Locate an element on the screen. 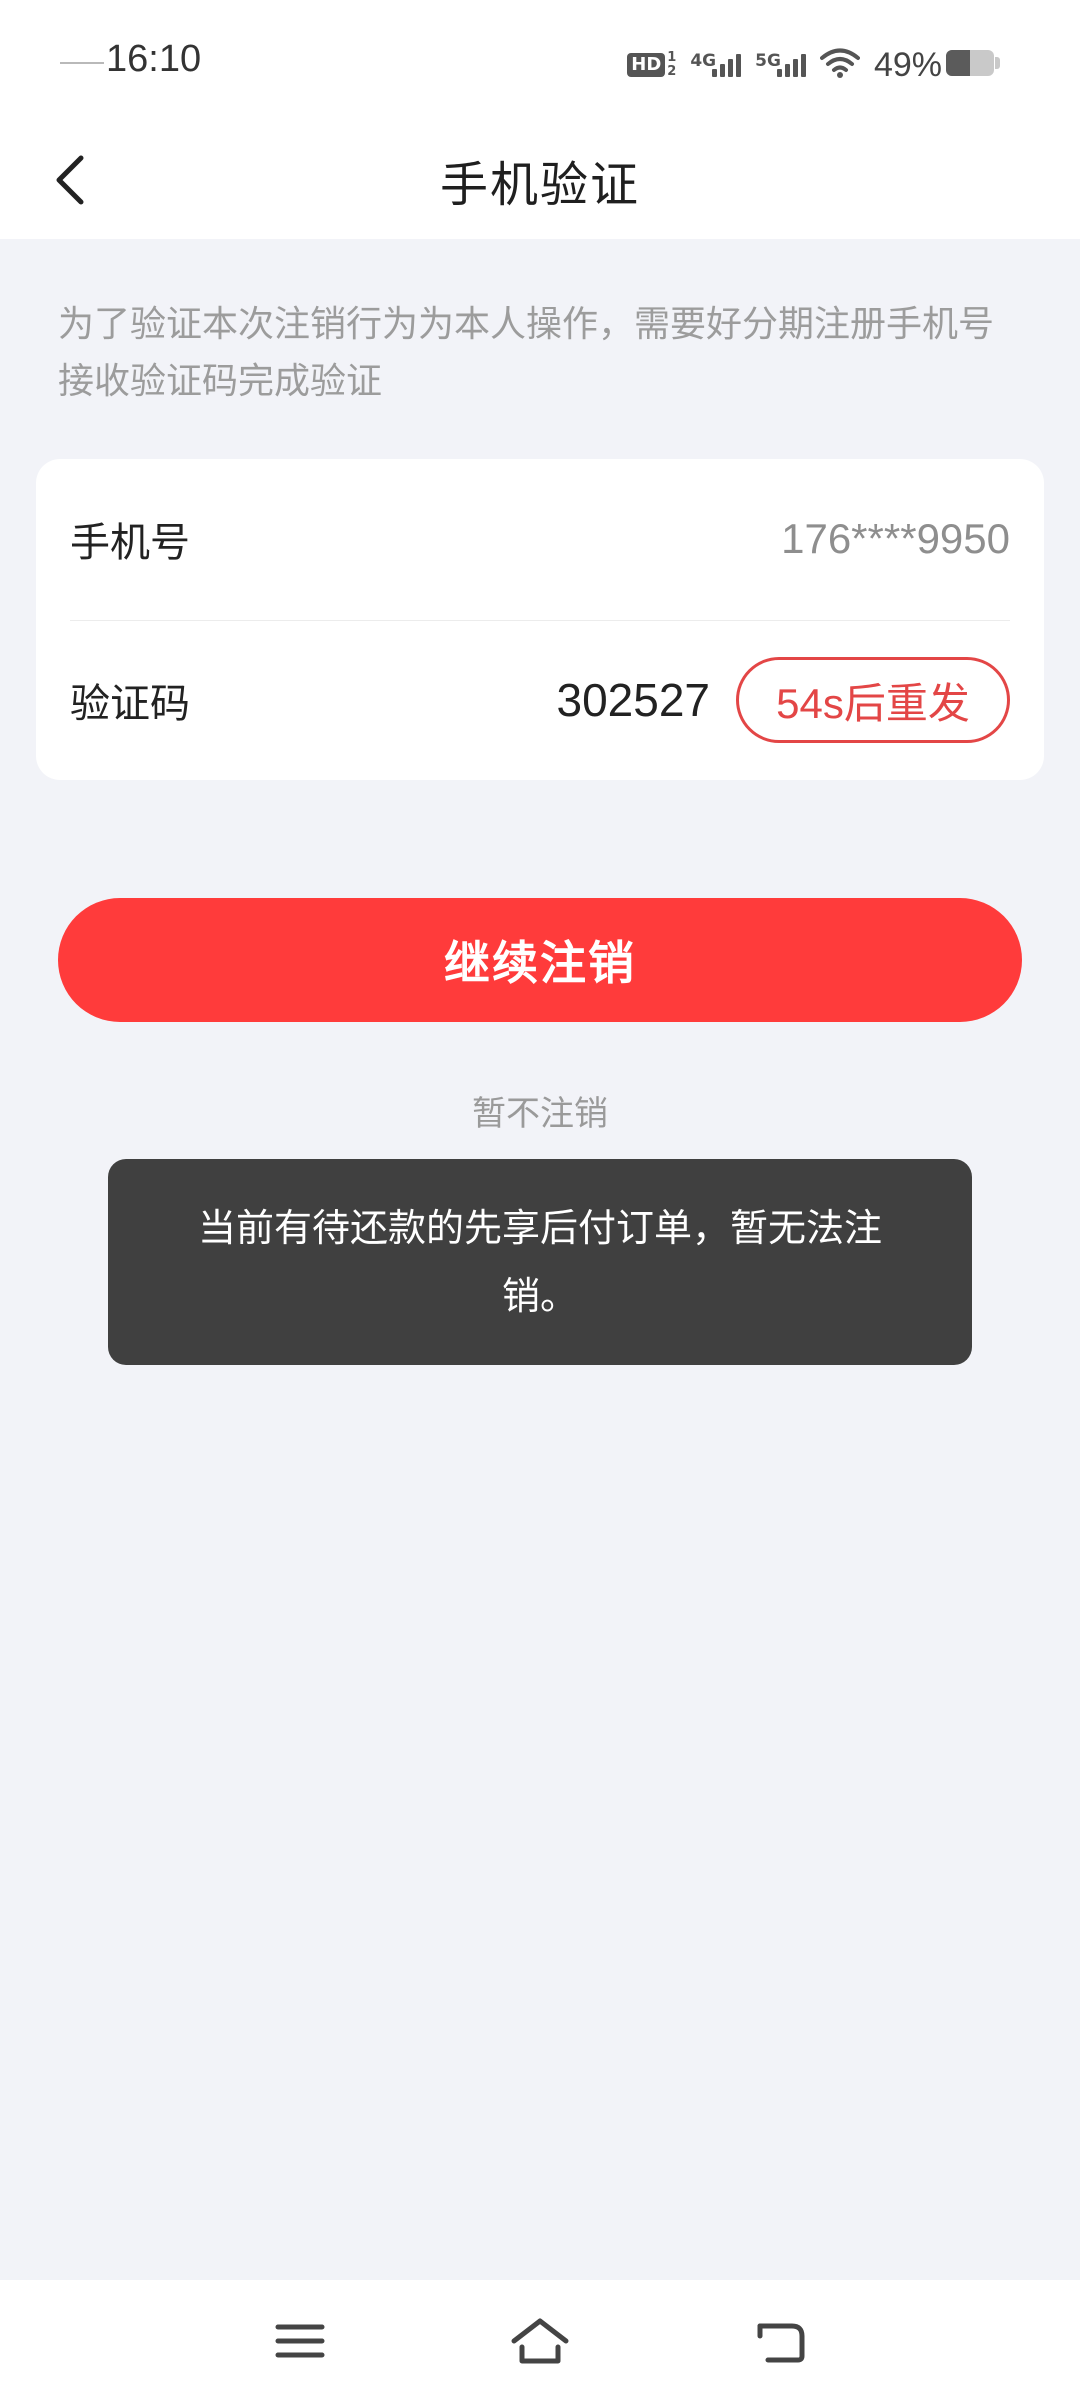 Image resolution: width=1080 pixels, height=2408 pixels. toast-text: 当前有待还款的先享后付订单，暂无法注销。 is located at coordinates (539, 1262).